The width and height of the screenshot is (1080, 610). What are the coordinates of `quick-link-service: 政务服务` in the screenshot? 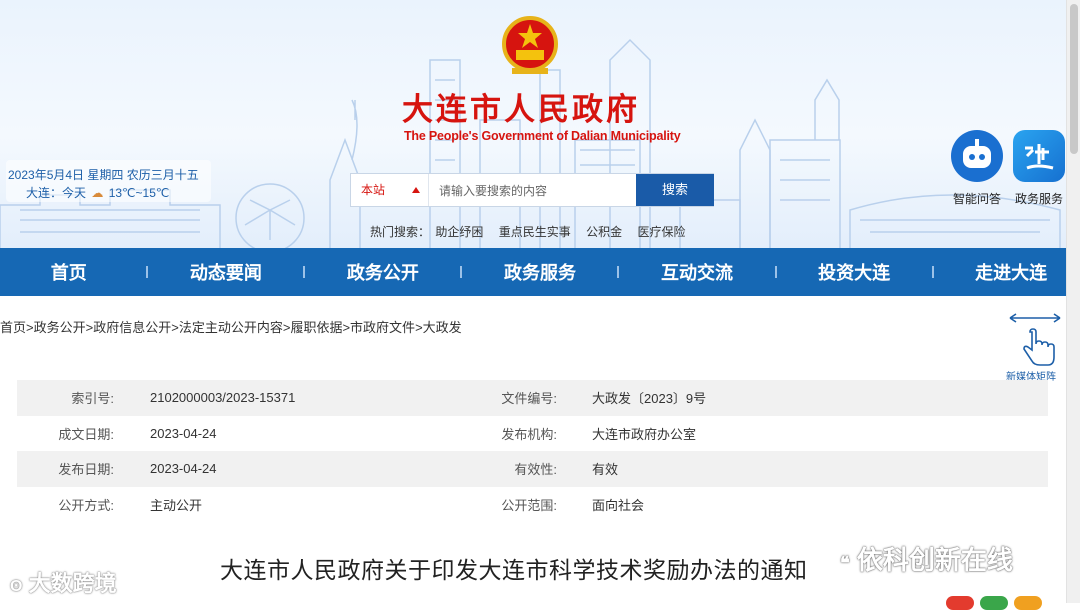 It's located at (1039, 168).